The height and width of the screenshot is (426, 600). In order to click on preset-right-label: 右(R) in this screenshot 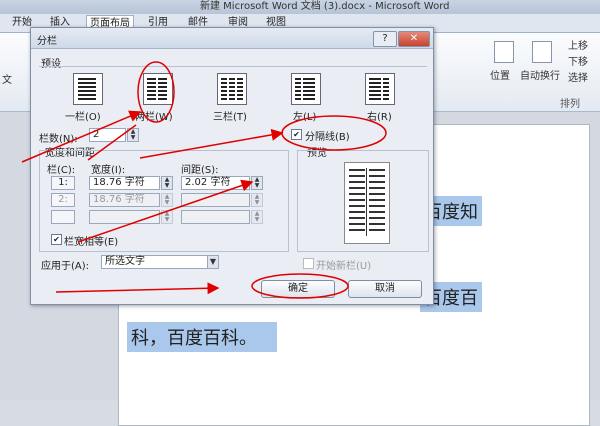, I will do `click(379, 115)`.